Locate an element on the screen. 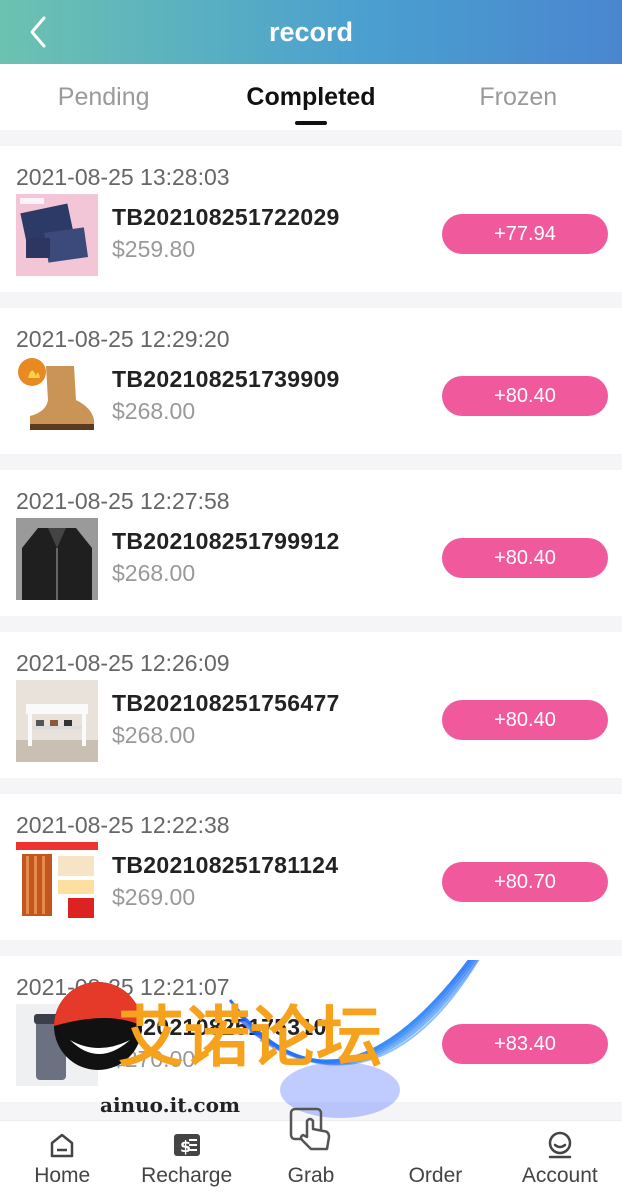 The height and width of the screenshot is (1196, 622). order-price: $270.00 is located at coordinates (154, 1059).